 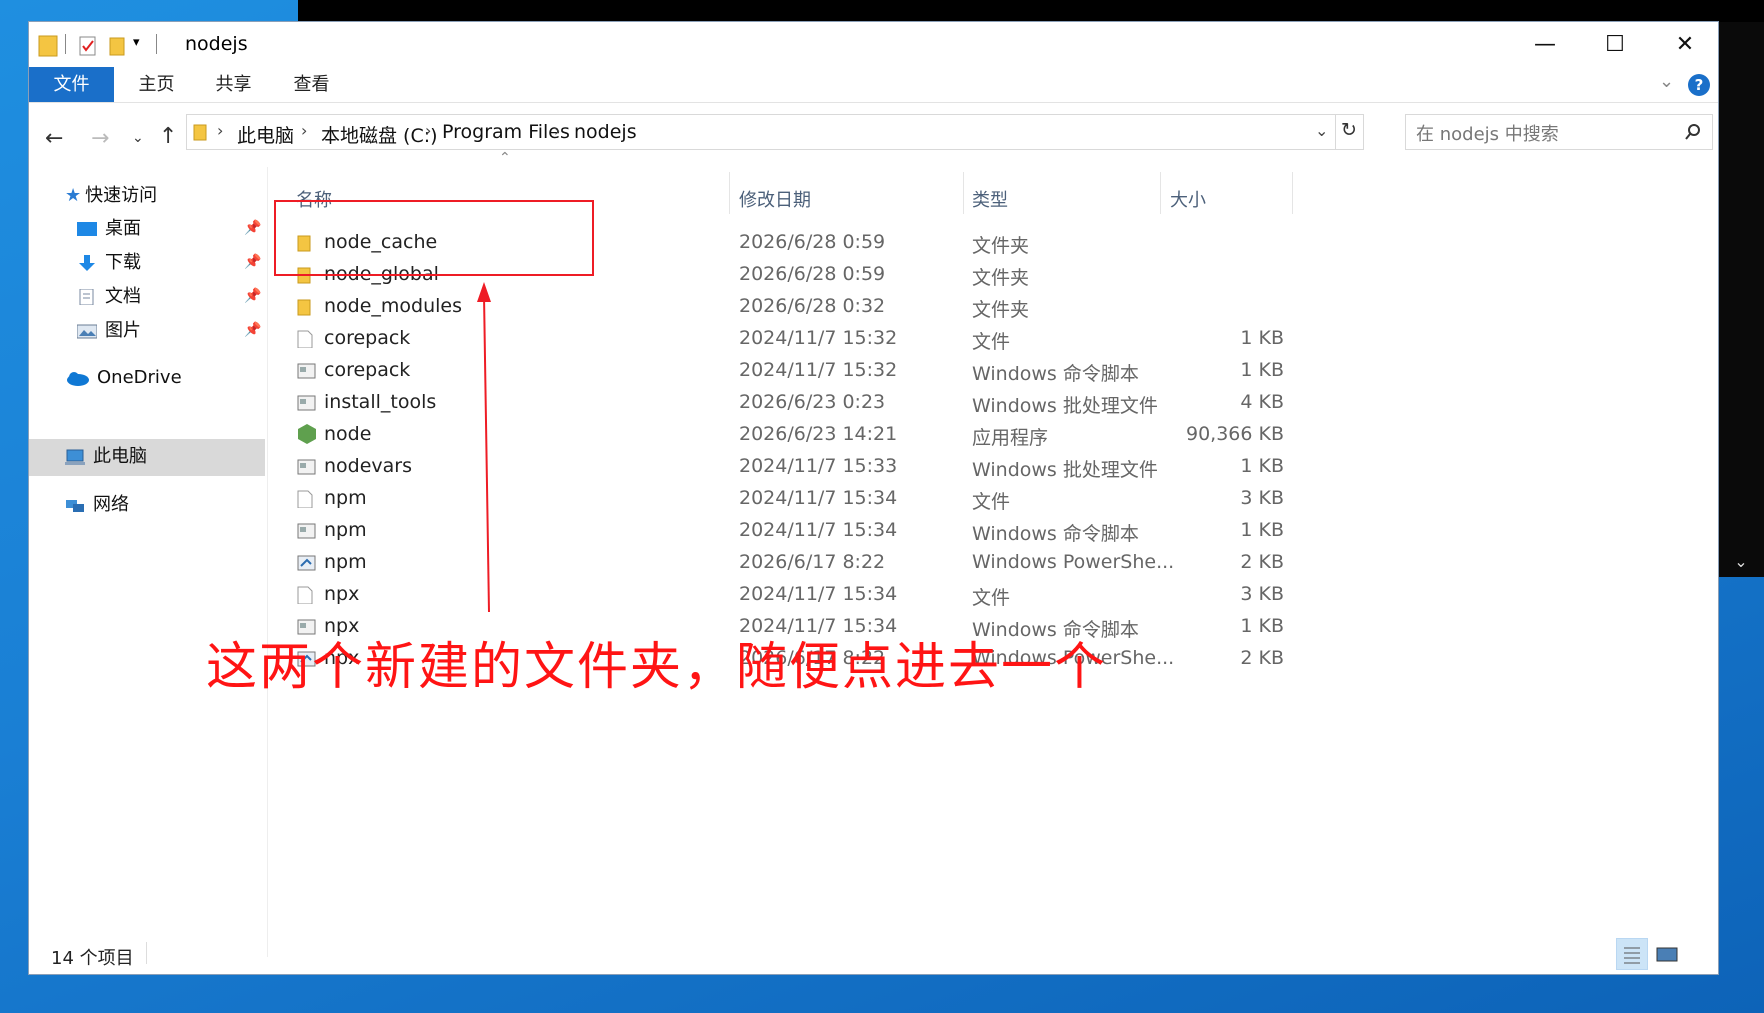 What do you see at coordinates (484, 447) in the screenshot?
I see `annotation-arrow-icon` at bounding box center [484, 447].